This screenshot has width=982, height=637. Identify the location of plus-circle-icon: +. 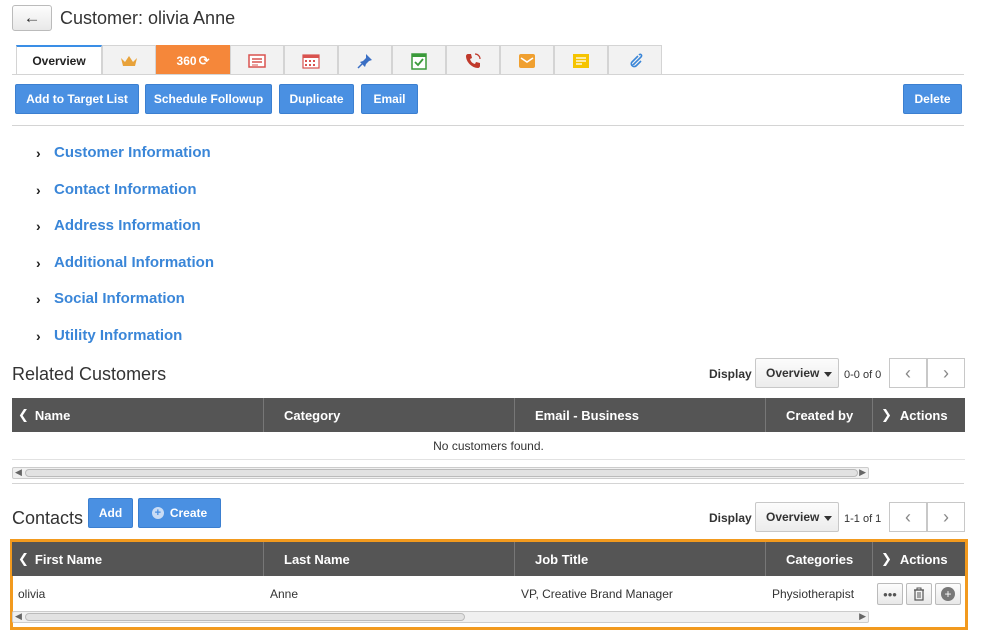
(948, 594).